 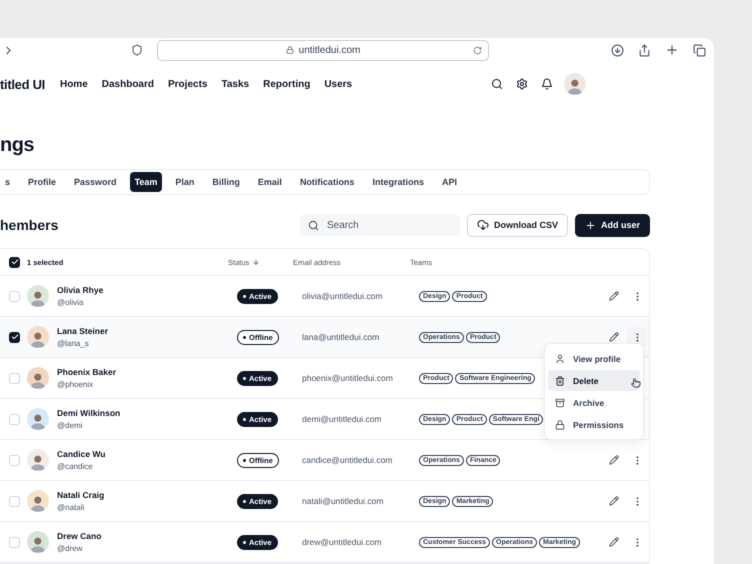 What do you see at coordinates (75, 384) in the screenshot?
I see `user-handle: @phoenix` at bounding box center [75, 384].